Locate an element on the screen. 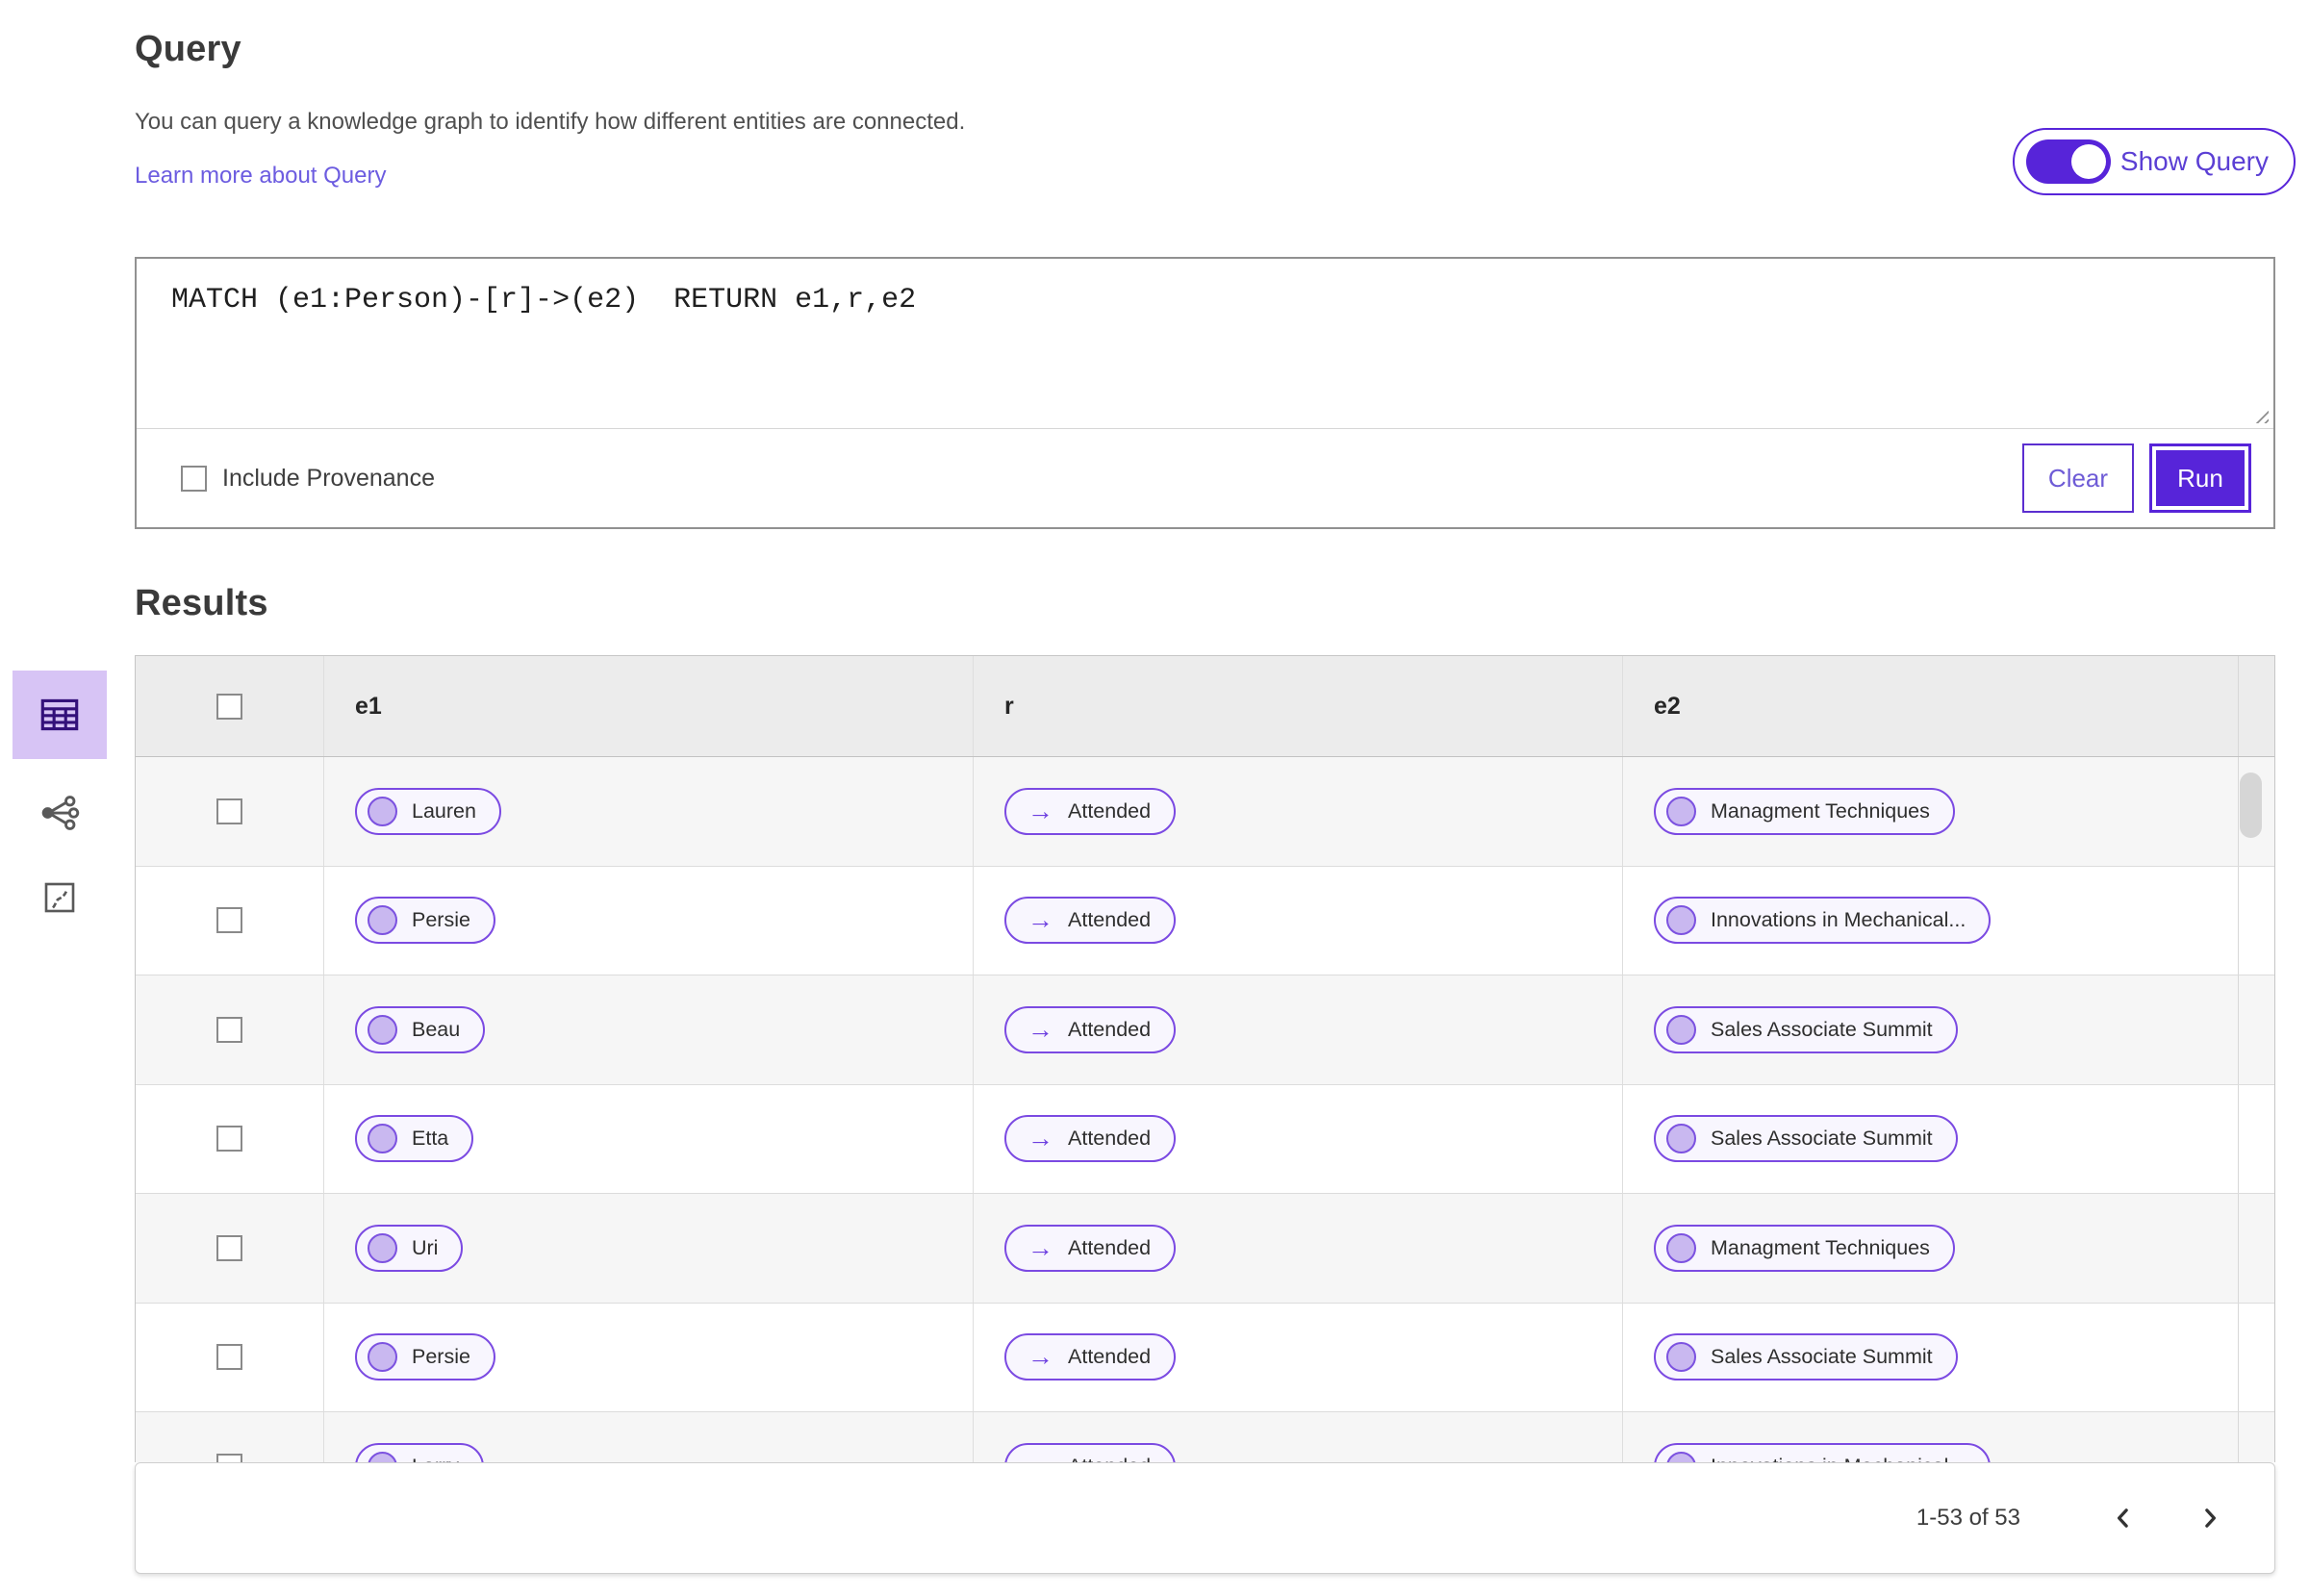  entity-label: Managment Techniques is located at coordinates (1820, 810).